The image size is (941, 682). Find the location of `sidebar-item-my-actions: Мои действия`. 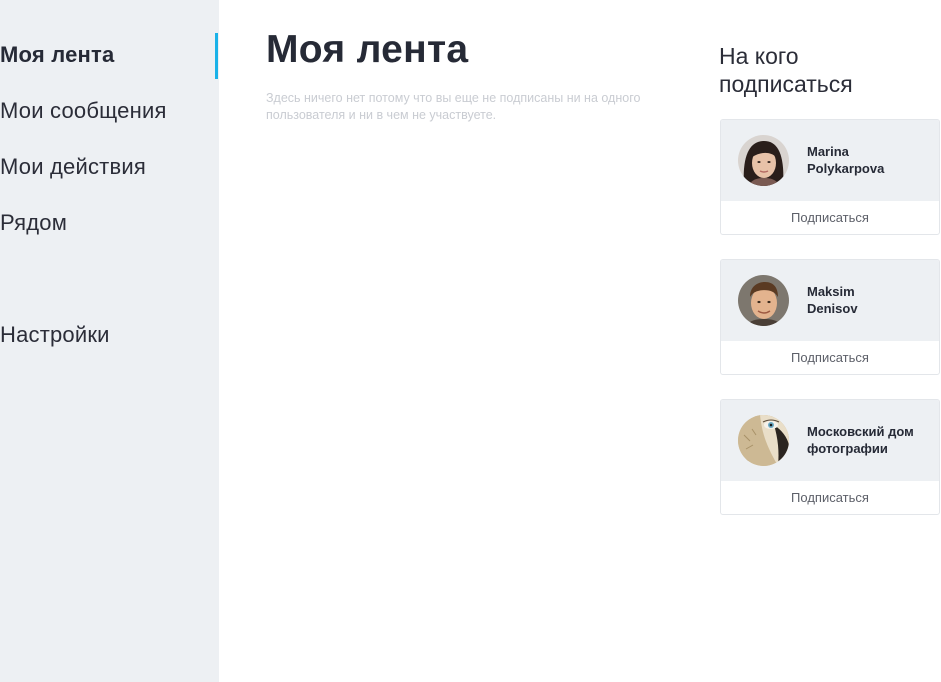

sidebar-item-my-actions: Мои действия is located at coordinates (73, 167).